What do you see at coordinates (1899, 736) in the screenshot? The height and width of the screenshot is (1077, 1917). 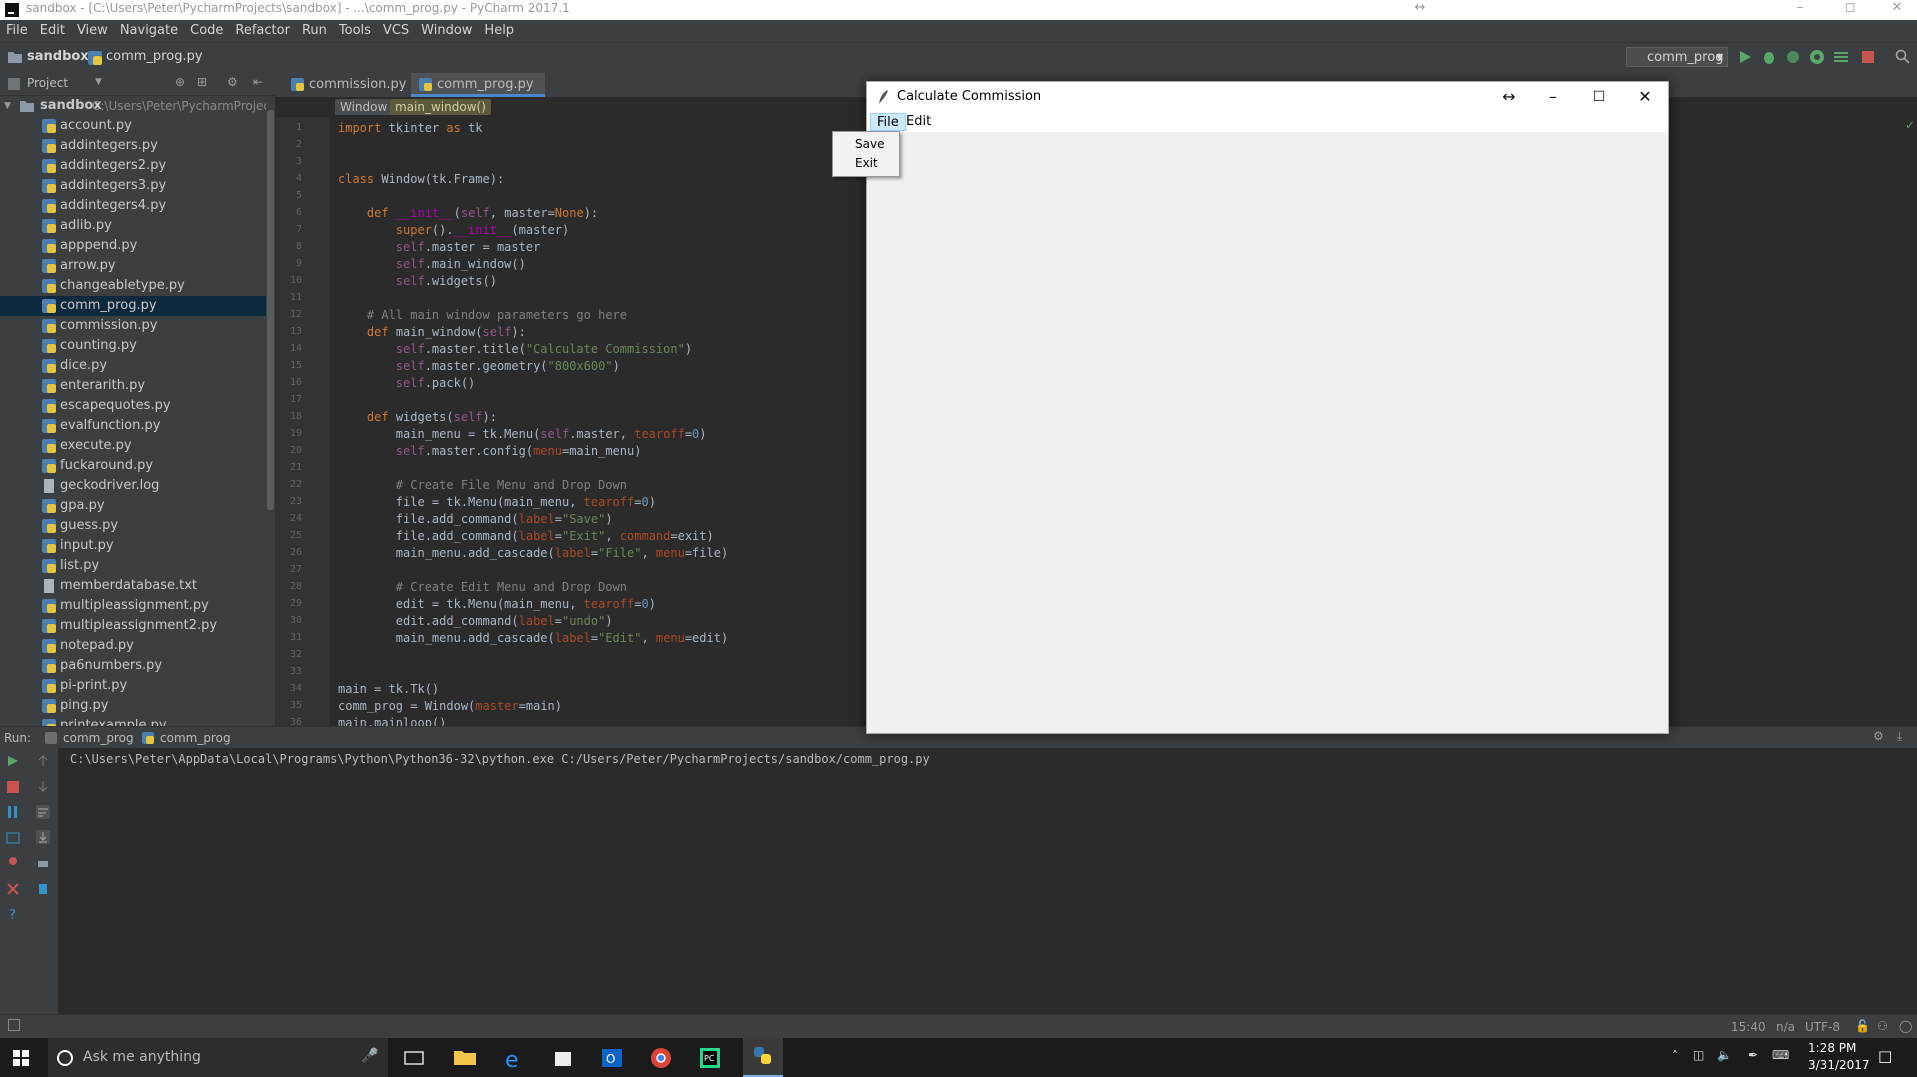 I see `hide-panel-icon: ⤓` at bounding box center [1899, 736].